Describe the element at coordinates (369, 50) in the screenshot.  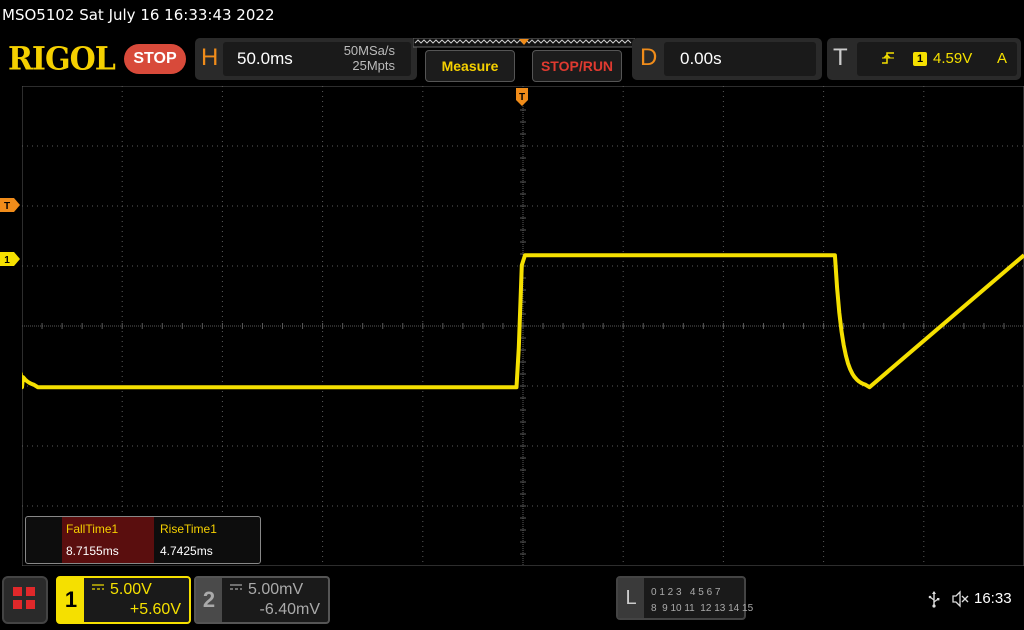
I see `sample-rate: 50MSa/s` at that location.